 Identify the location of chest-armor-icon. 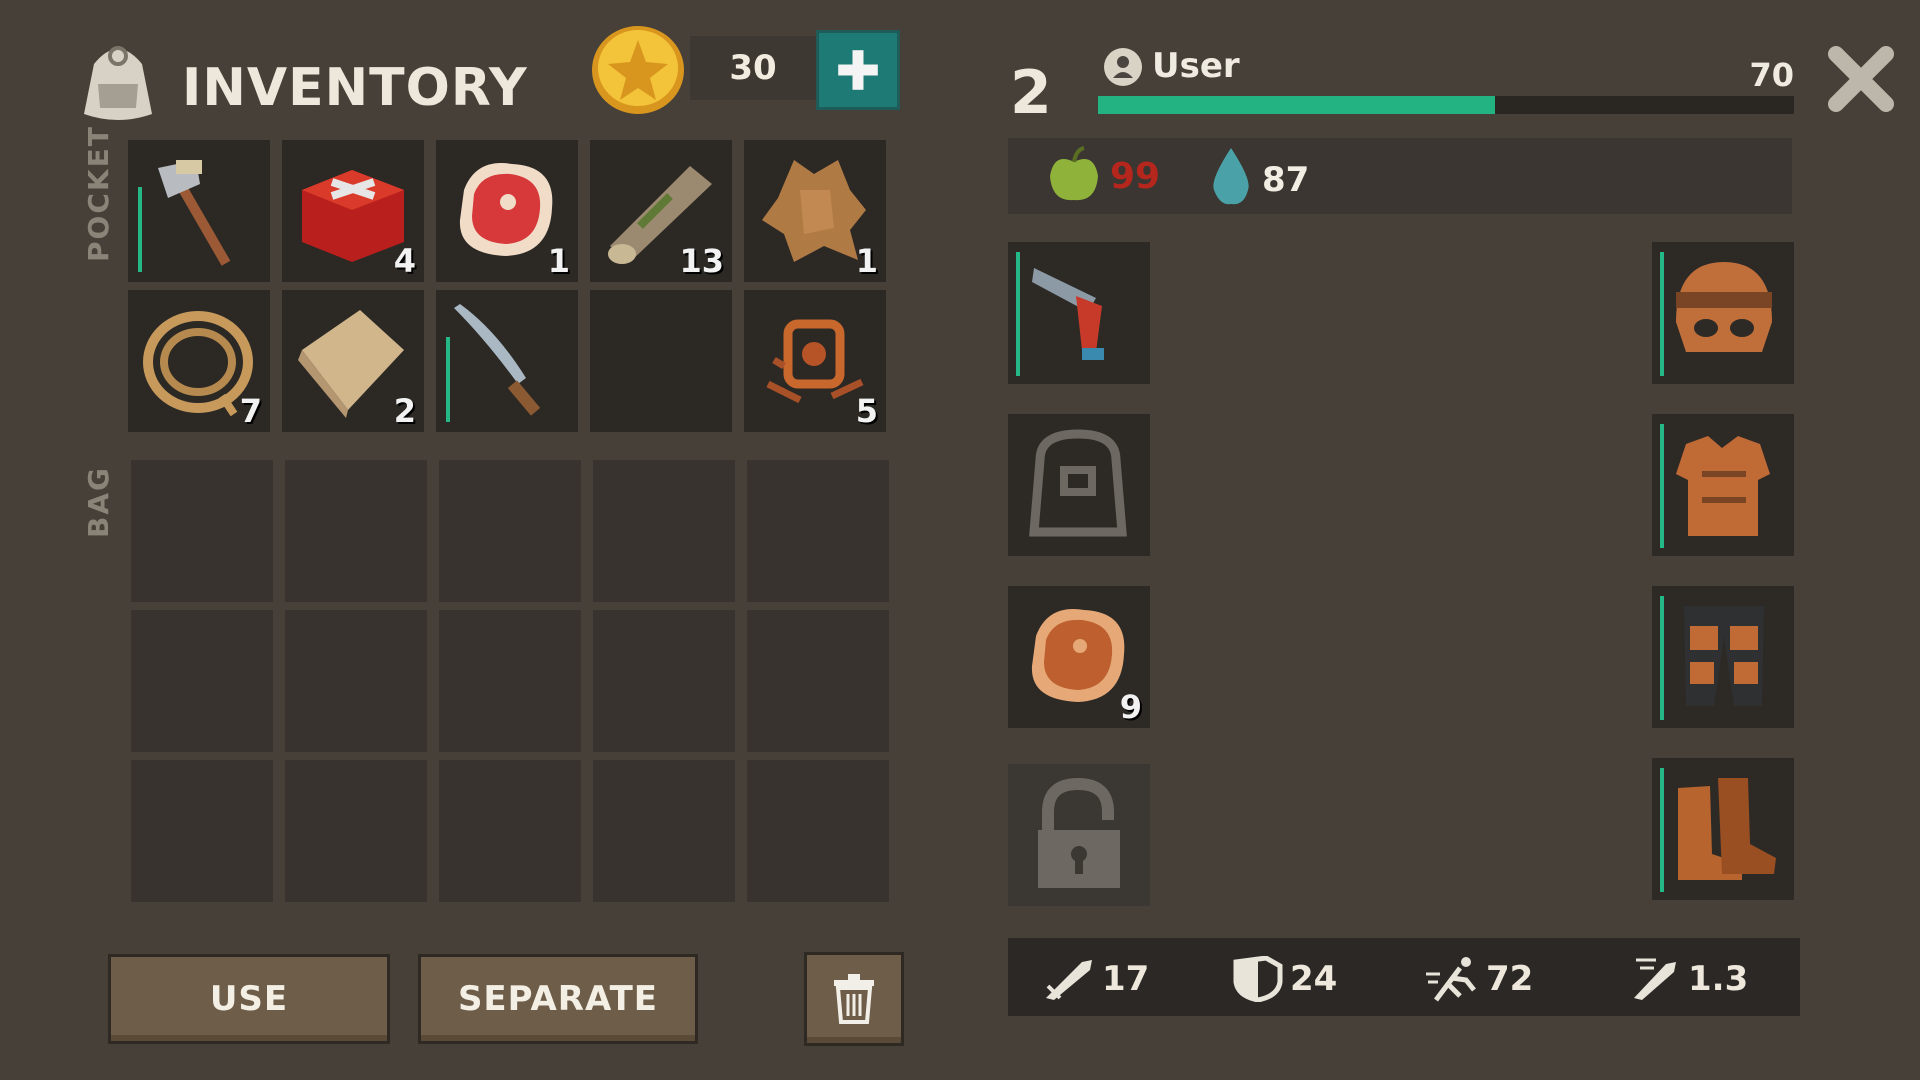
(1723, 486).